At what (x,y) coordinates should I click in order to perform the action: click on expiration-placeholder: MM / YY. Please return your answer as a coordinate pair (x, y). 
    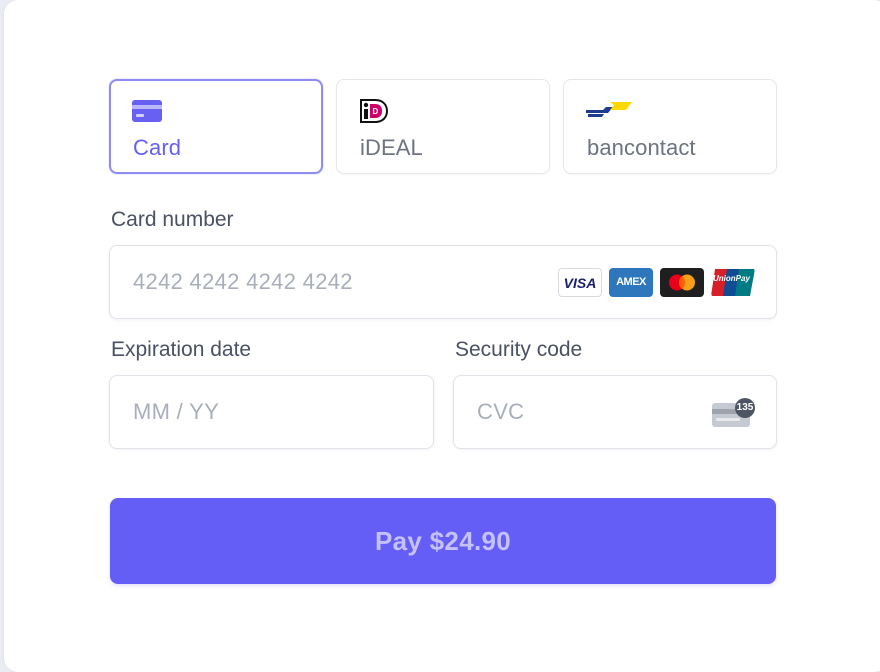
    Looking at the image, I should click on (176, 411).